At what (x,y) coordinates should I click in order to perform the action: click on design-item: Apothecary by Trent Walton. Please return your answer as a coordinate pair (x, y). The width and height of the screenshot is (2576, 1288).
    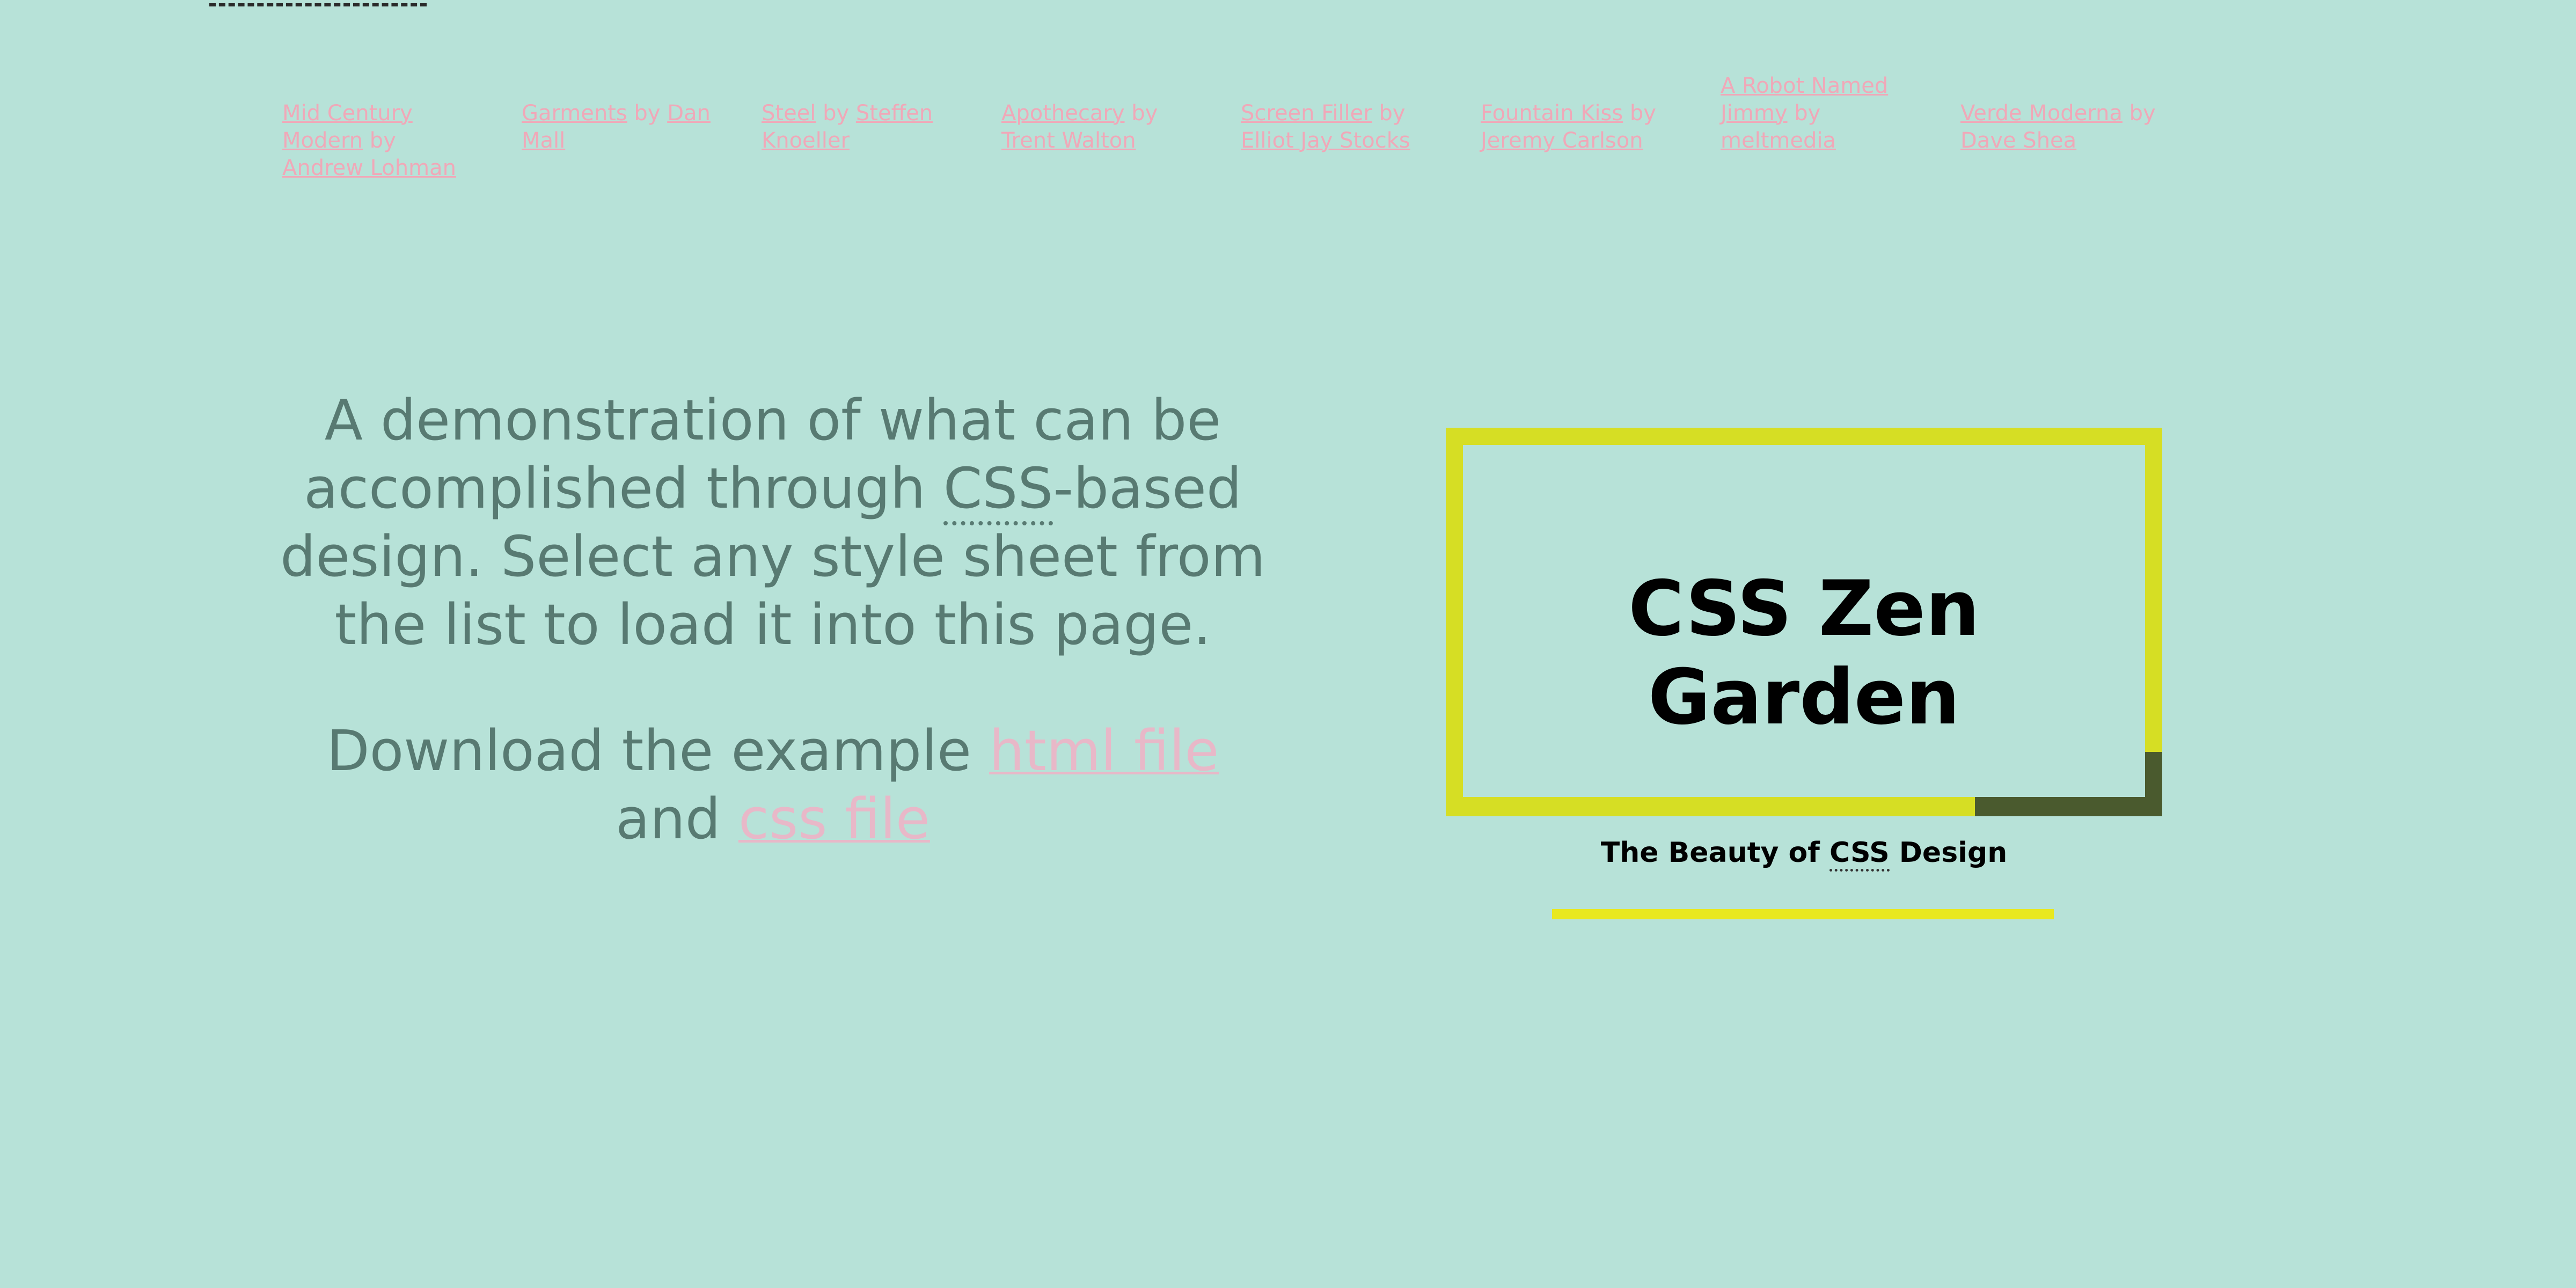
    Looking at the image, I should click on (1102, 127).